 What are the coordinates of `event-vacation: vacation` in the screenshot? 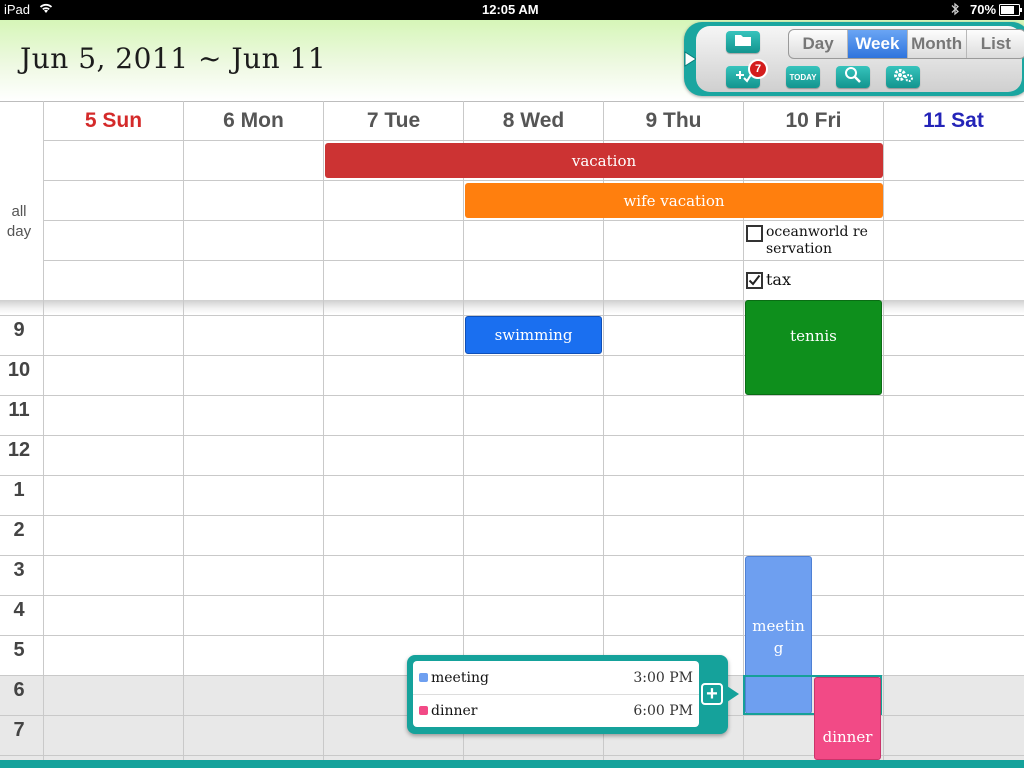 It's located at (604, 160).